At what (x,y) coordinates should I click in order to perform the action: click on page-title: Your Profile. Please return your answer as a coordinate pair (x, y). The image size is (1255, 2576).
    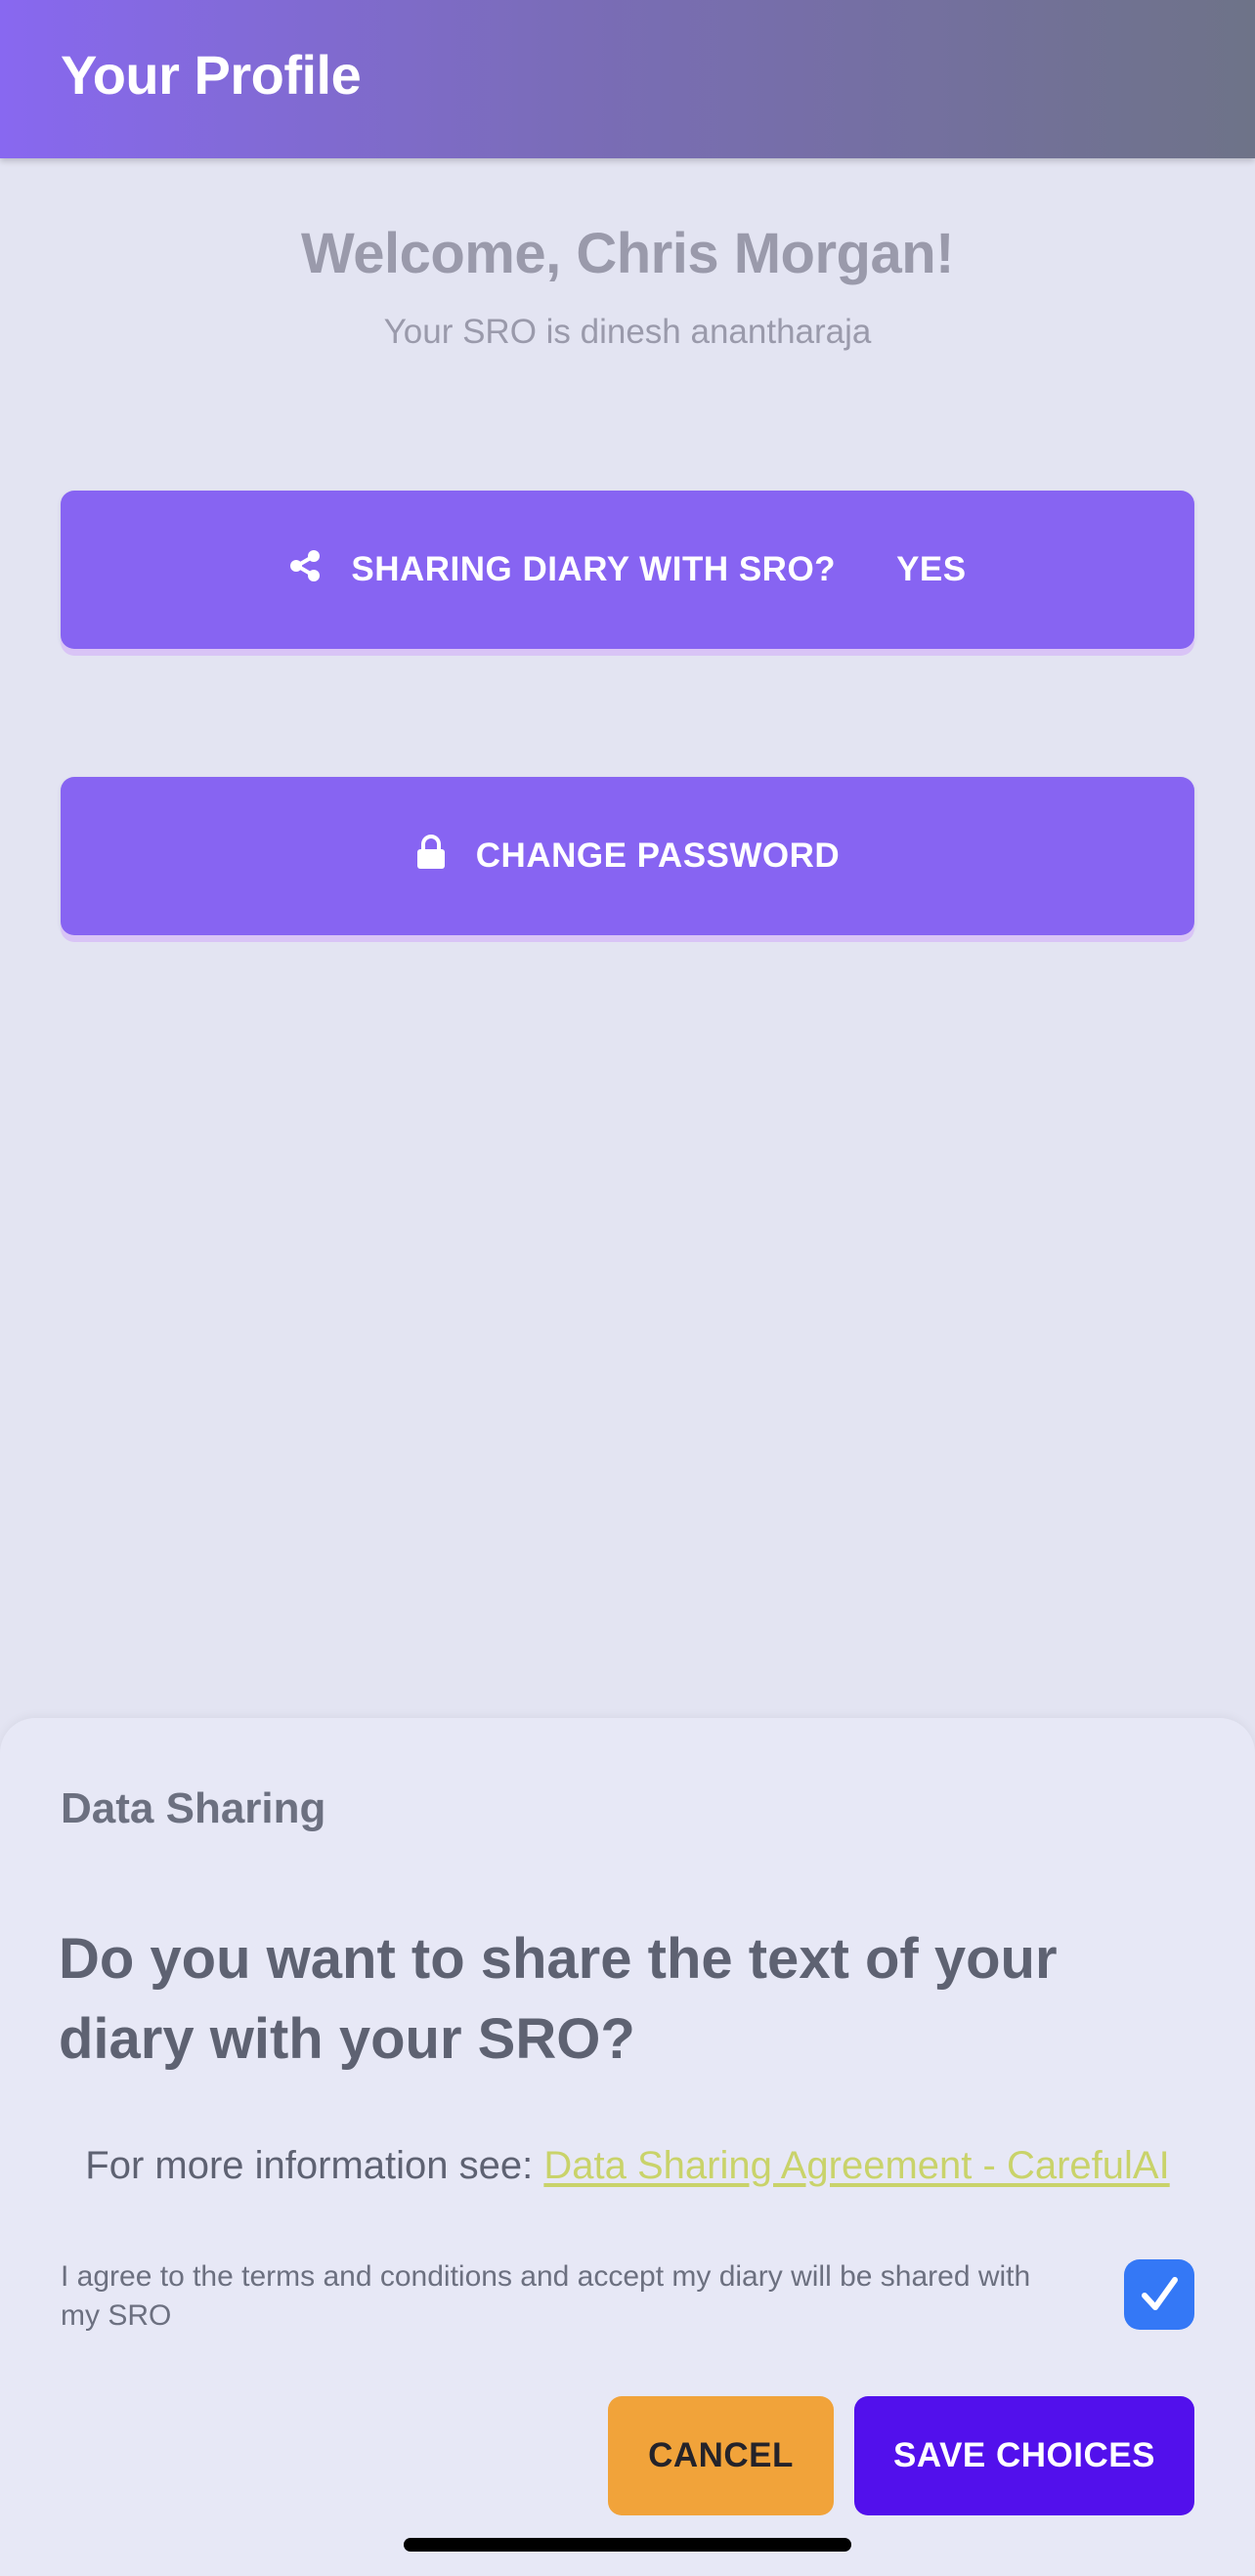
    Looking at the image, I should click on (212, 75).